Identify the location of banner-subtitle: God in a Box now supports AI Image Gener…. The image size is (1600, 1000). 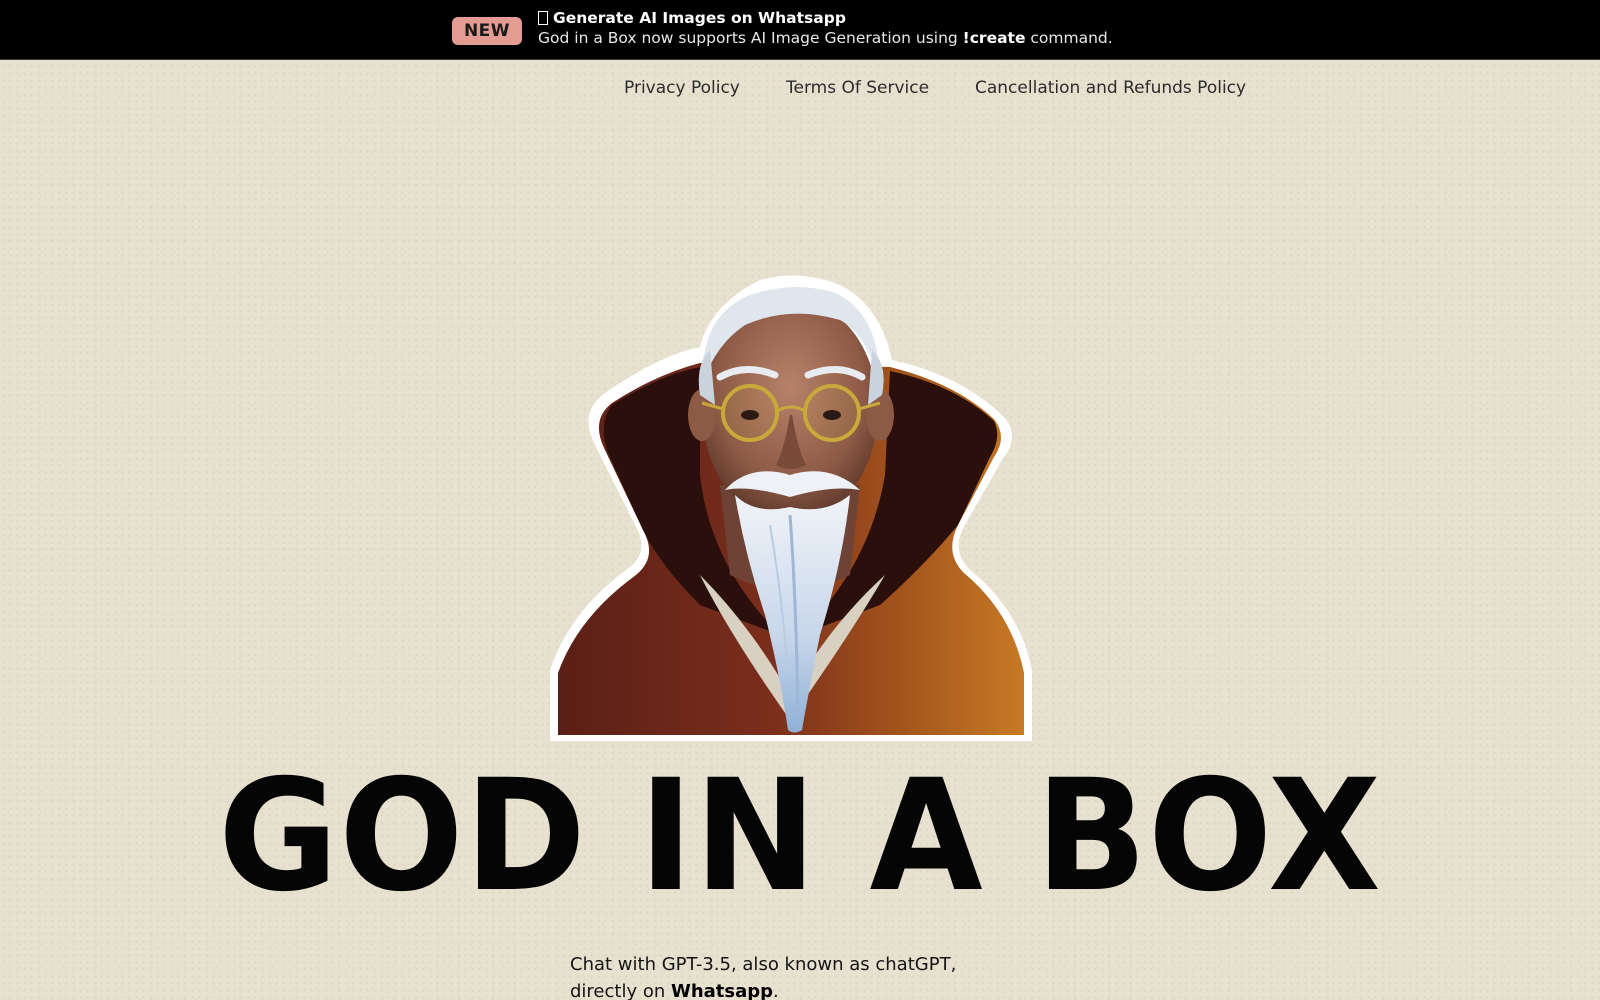
(825, 38).